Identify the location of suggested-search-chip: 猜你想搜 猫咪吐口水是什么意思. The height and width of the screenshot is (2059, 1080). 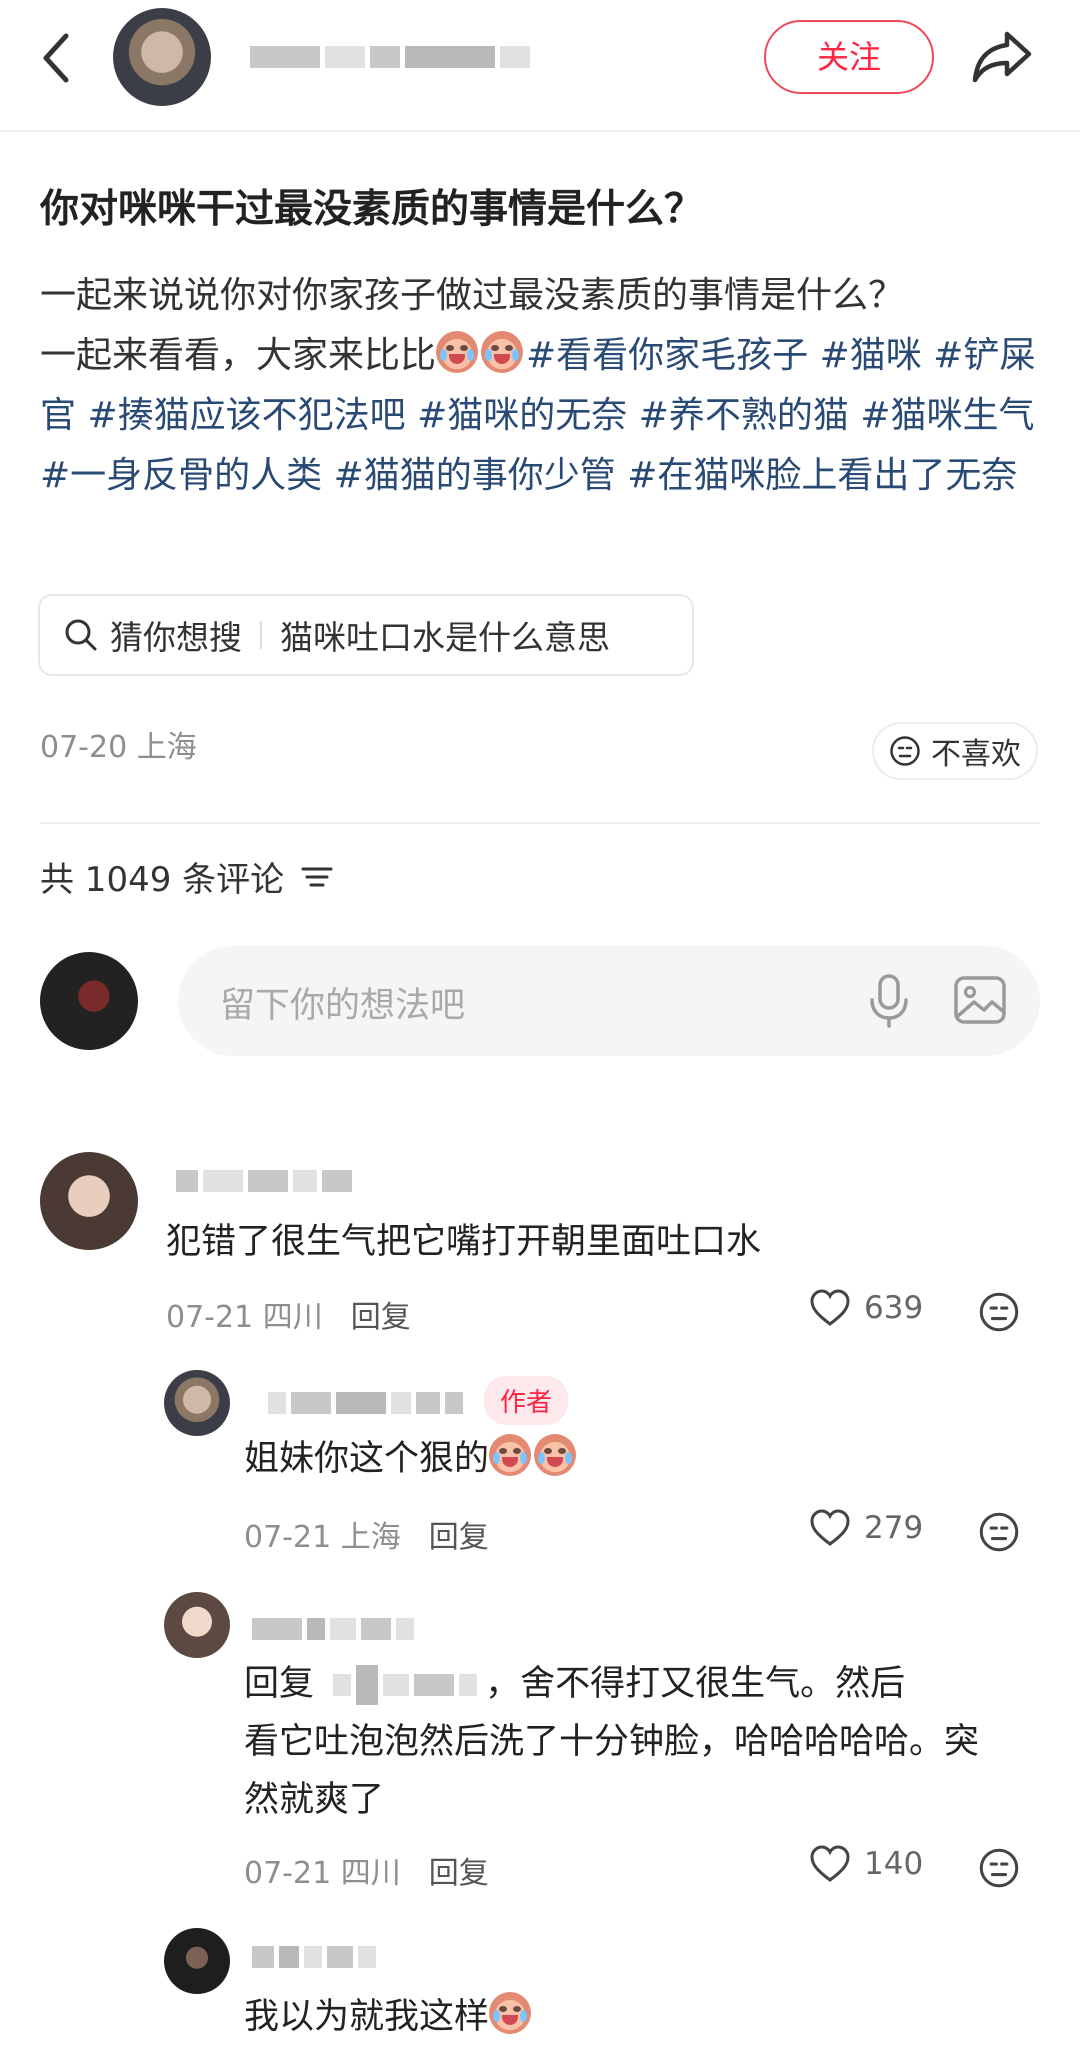
(366, 635).